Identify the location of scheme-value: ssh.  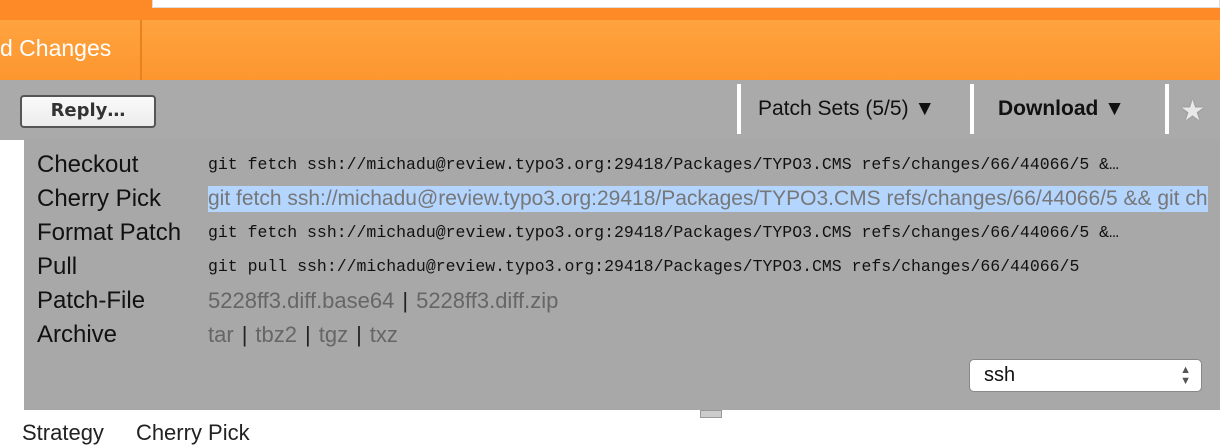
(1000, 375).